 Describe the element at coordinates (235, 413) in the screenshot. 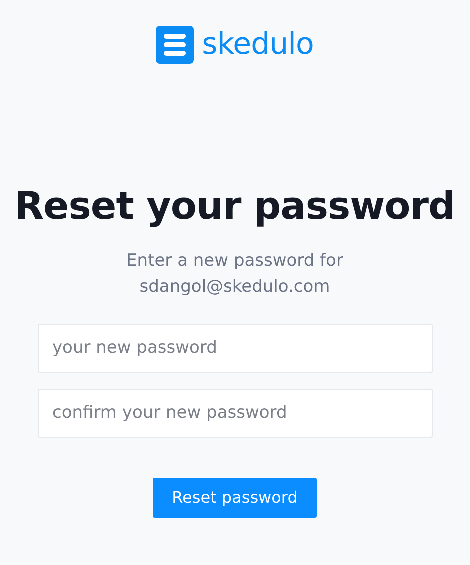

I see `password-field: confirm your new password` at that location.